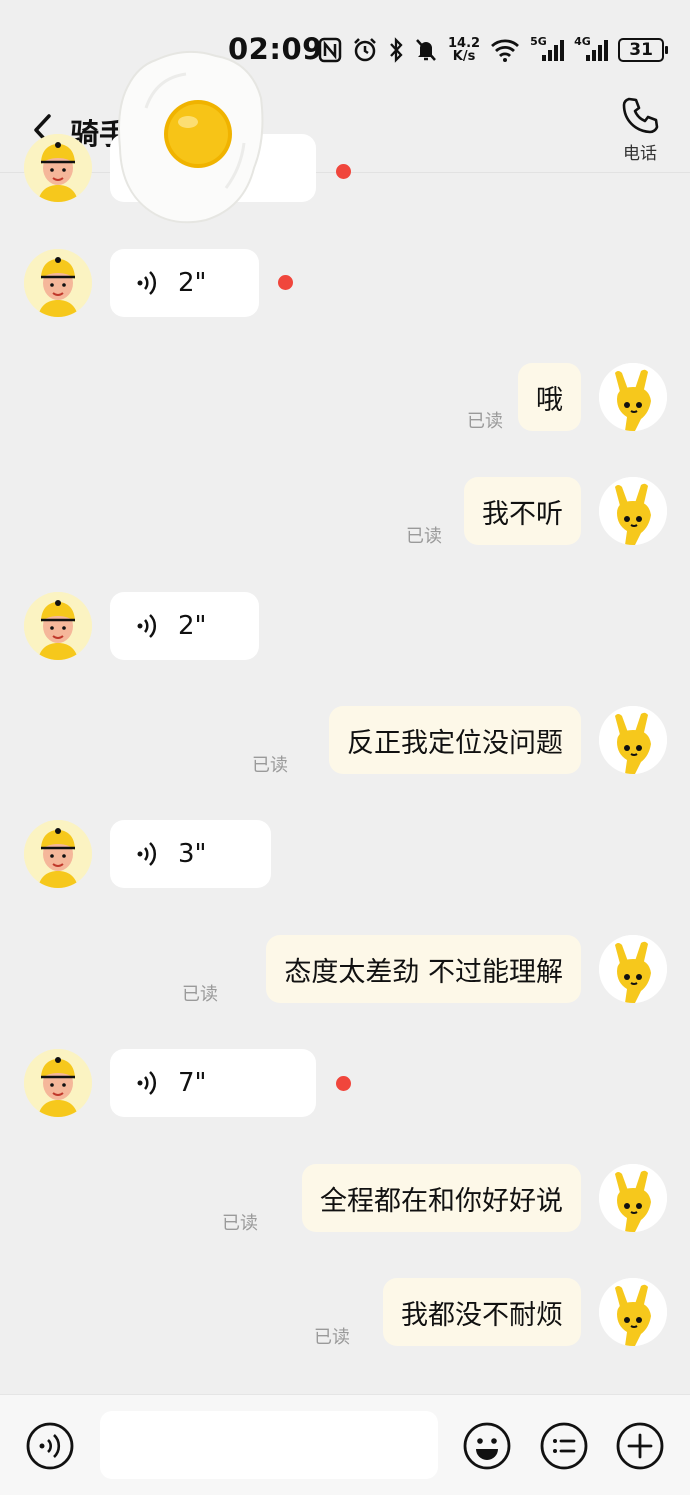 The image size is (690, 1495). I want to click on input-bar, so click(345, 1444).